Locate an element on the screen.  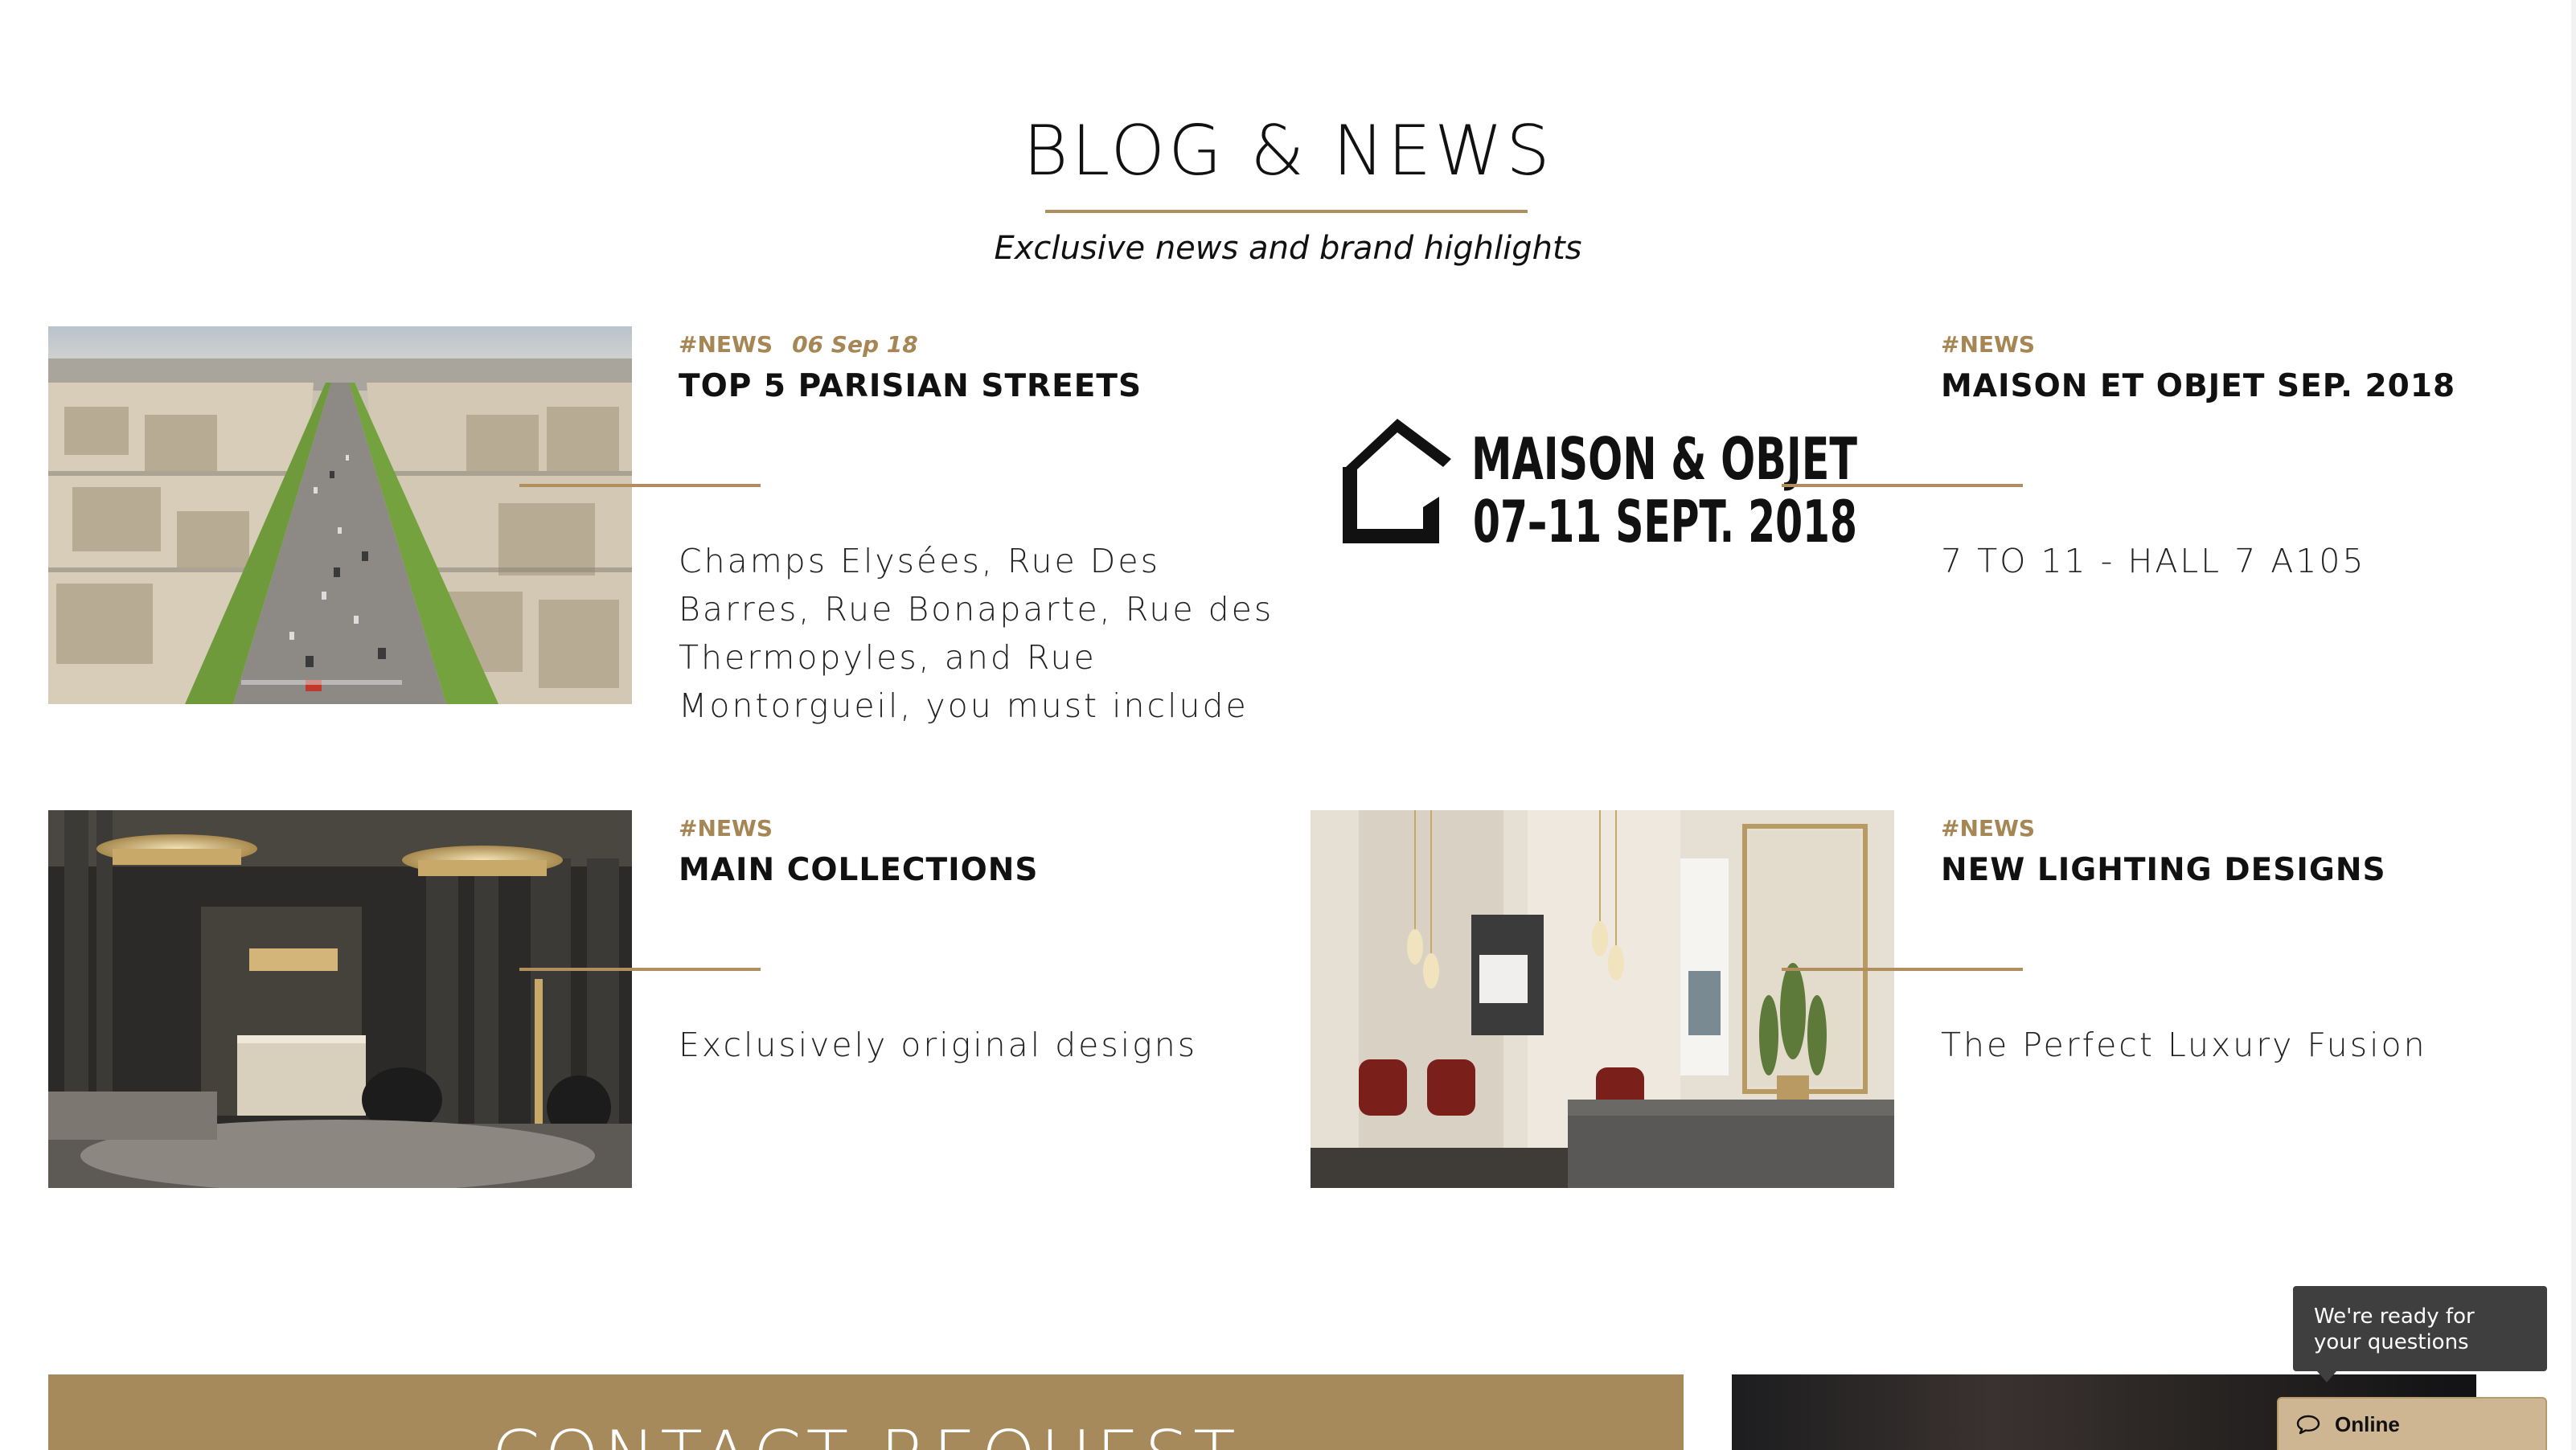
logo-line-1: MAISON & OBJET is located at coordinates (1664, 459).